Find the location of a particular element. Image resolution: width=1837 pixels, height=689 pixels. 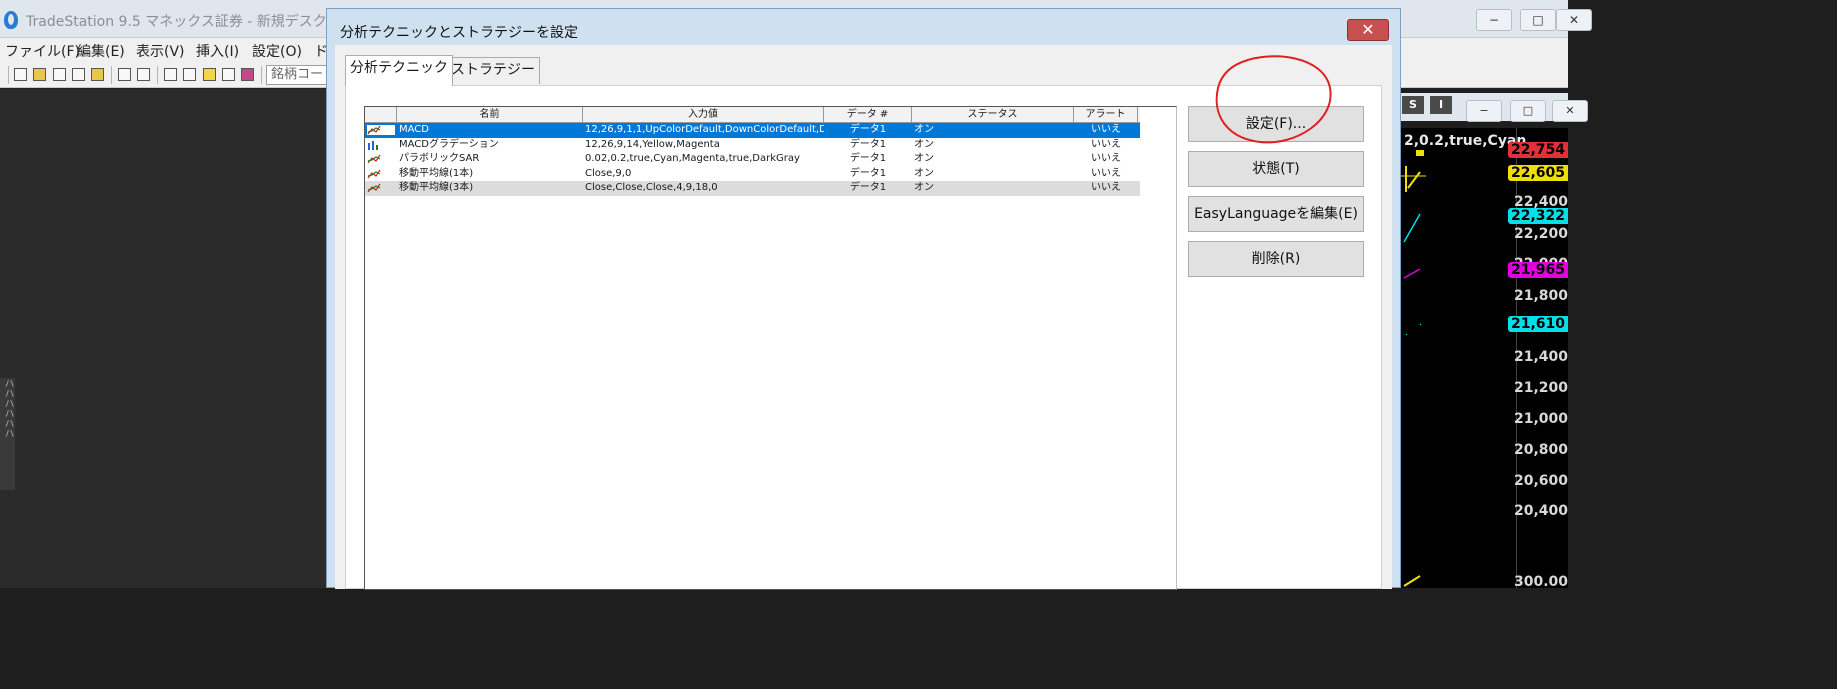

row-inputs: Close,9,0 is located at coordinates (608, 173).